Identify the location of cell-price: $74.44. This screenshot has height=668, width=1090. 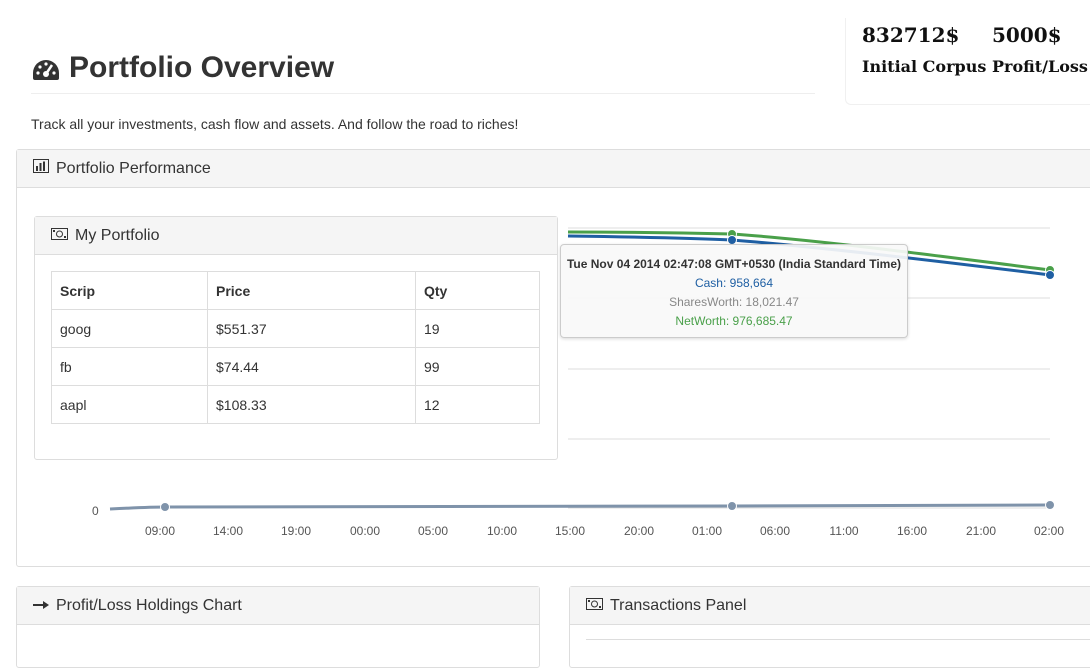
(311, 366).